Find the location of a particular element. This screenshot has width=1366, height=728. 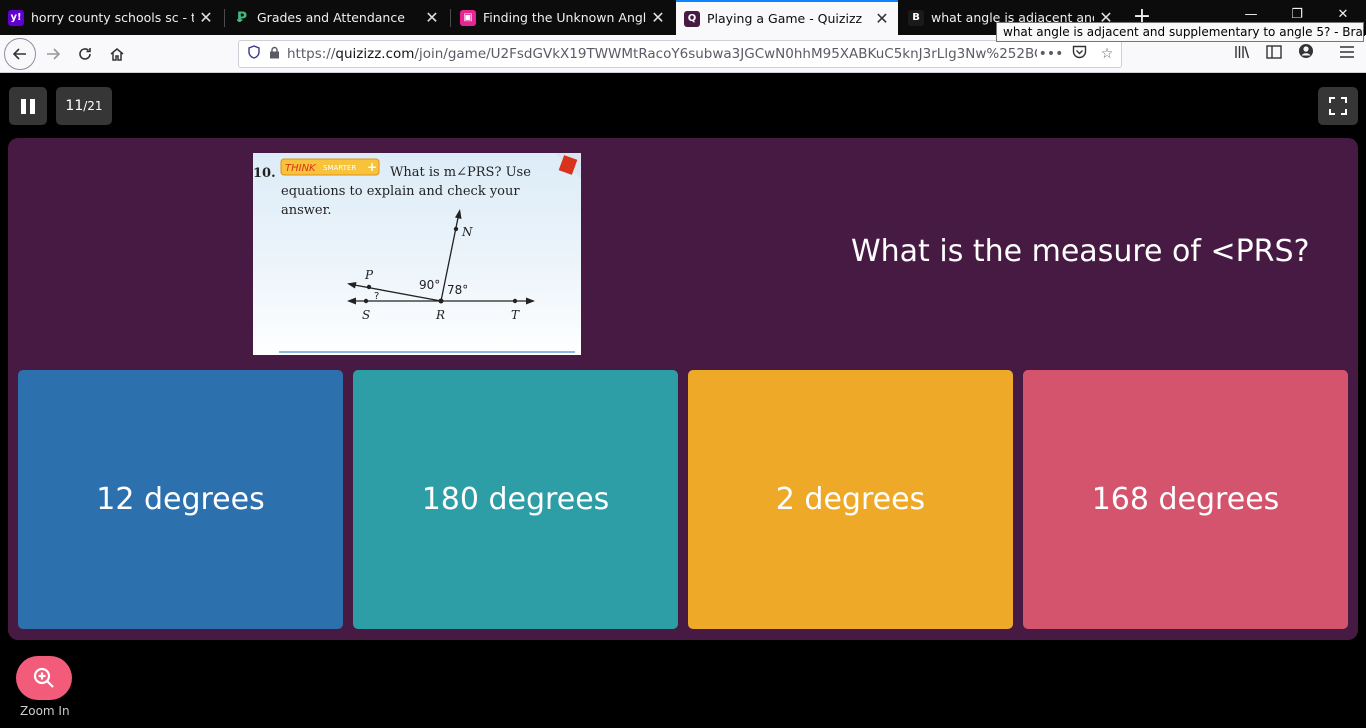

account-icon is located at coordinates (1306, 54).